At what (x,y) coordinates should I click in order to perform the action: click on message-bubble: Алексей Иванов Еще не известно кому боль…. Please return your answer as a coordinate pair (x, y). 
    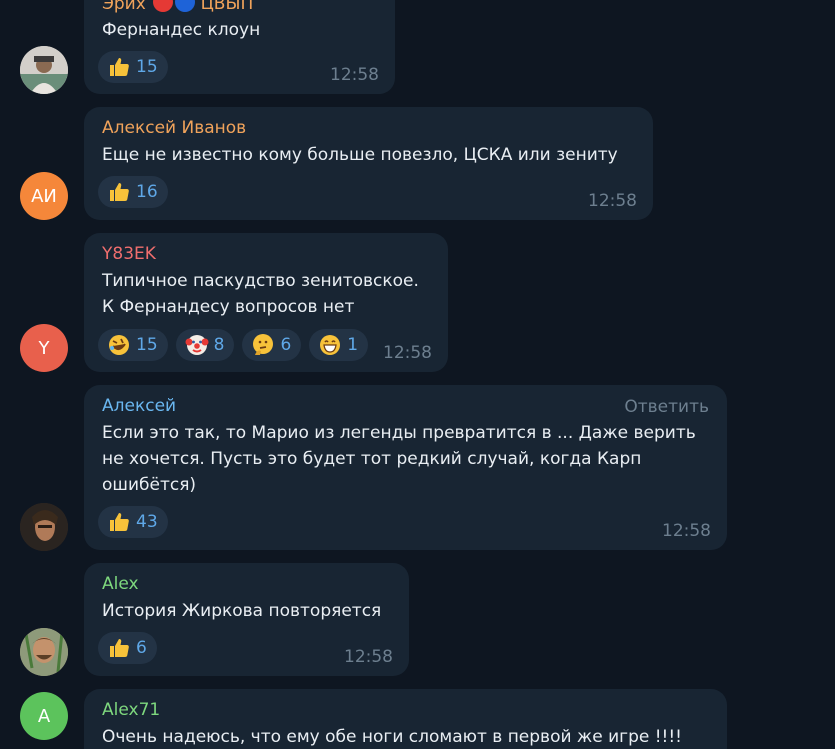
    Looking at the image, I should click on (368, 163).